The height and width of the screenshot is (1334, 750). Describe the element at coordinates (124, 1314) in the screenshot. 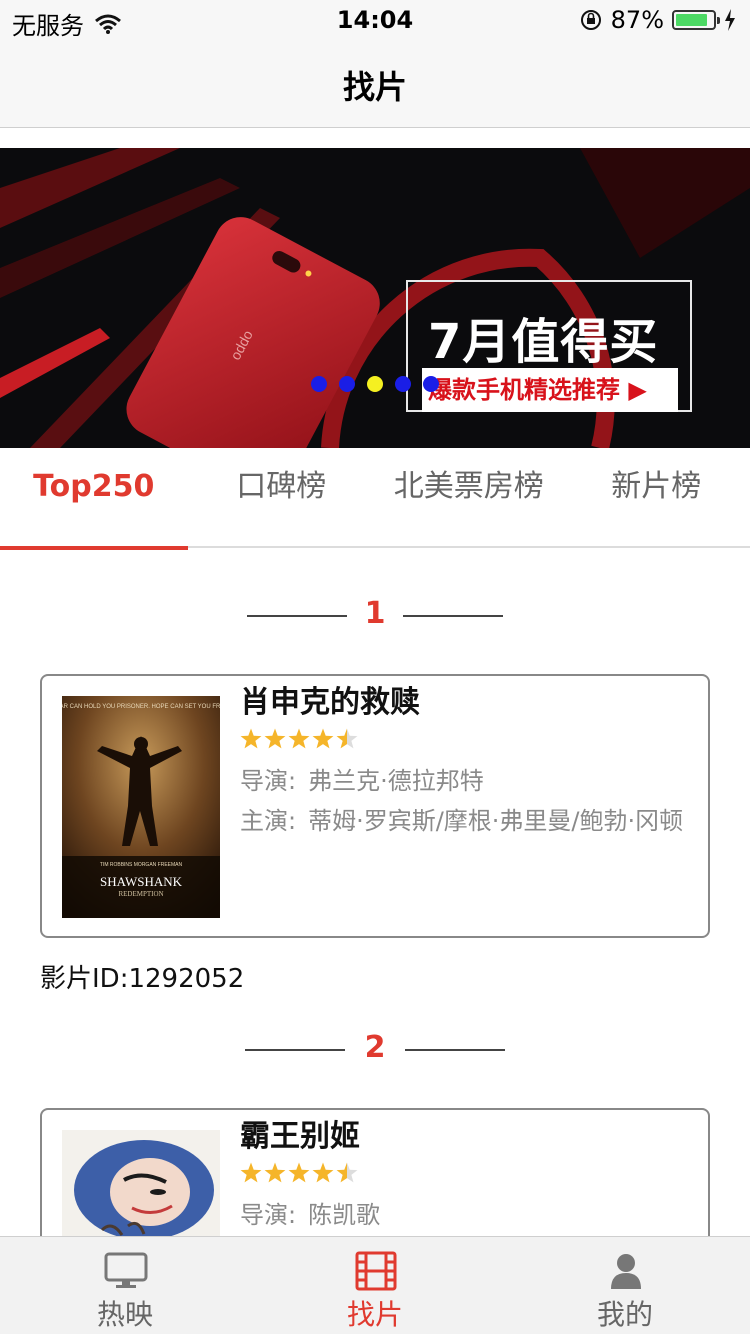

I see `tabbar-label: 热映` at that location.